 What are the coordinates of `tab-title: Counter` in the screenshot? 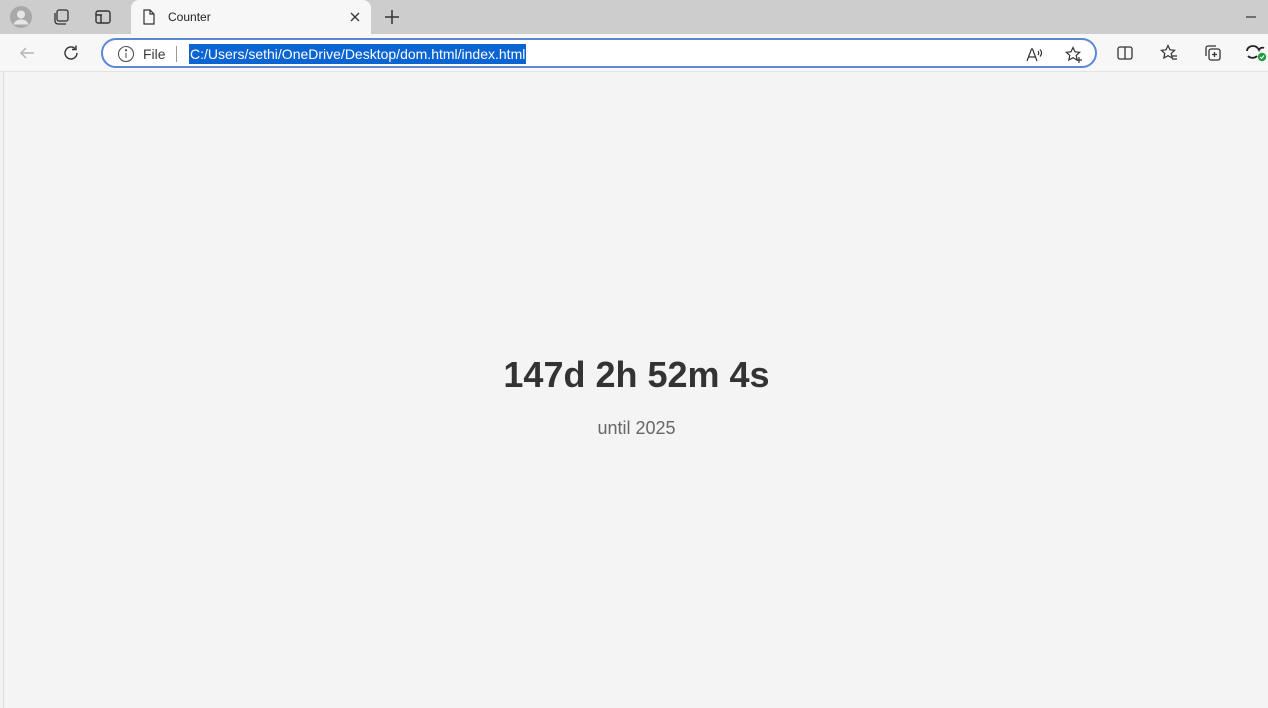 It's located at (189, 17).